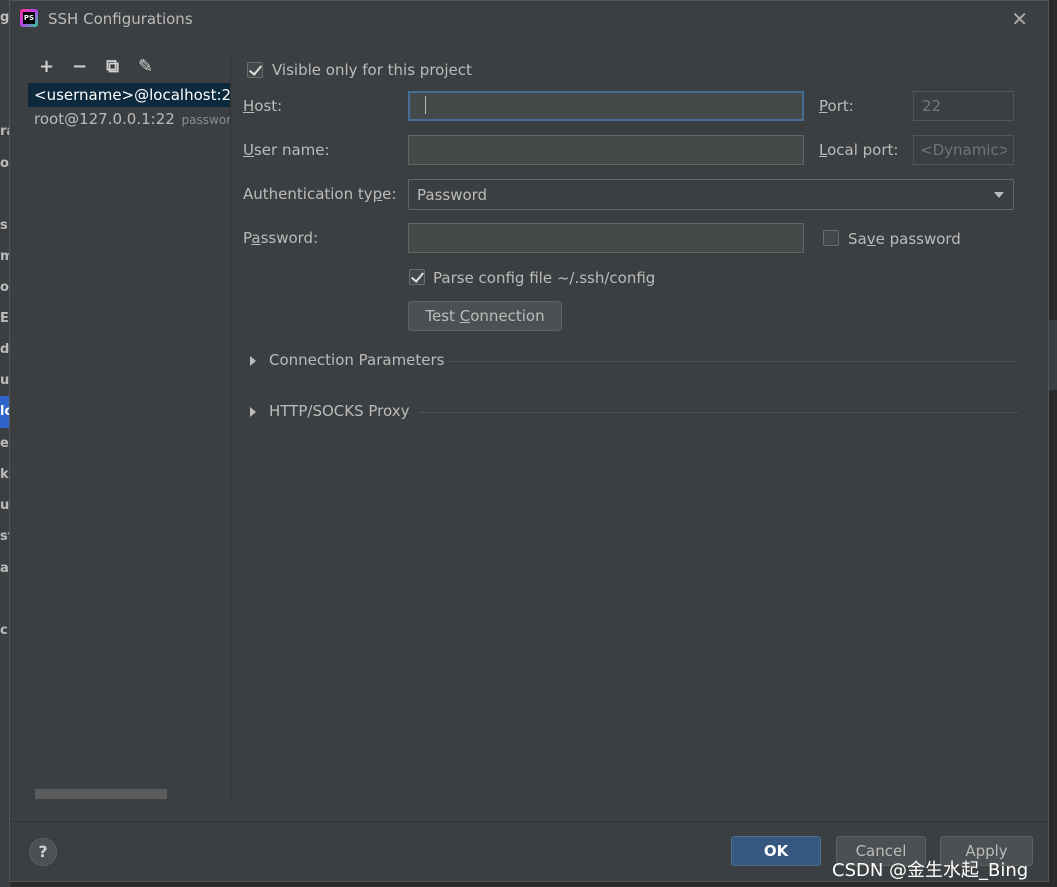 Image resolution: width=1057 pixels, height=887 pixels. I want to click on username-input, so click(606, 150).